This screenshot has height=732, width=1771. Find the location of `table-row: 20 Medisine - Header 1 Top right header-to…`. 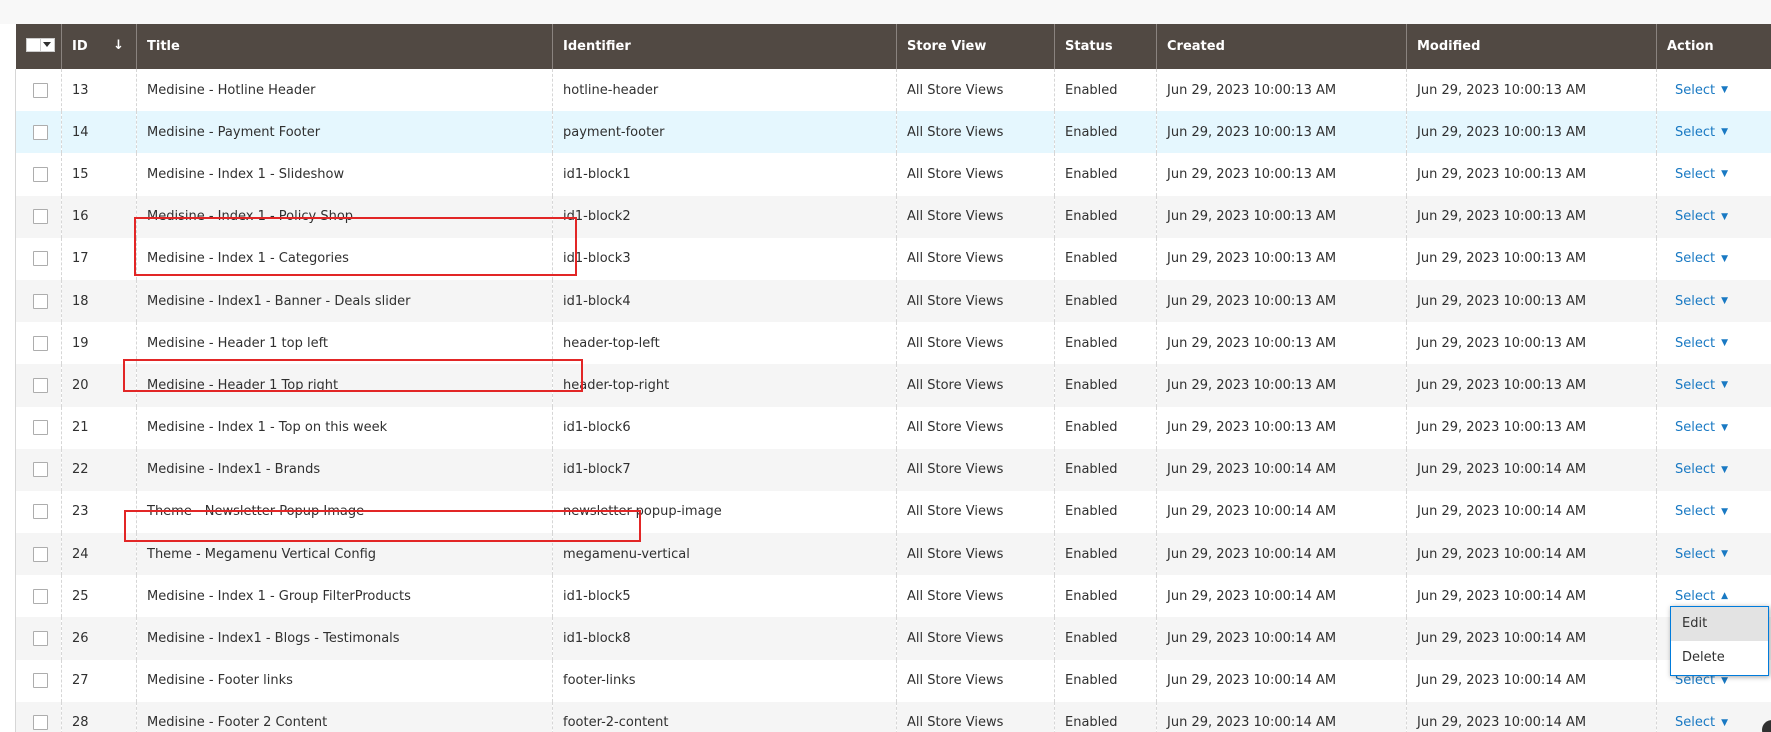

table-row: 20 Medisine - Header 1 Top right header-to… is located at coordinates (893, 385).